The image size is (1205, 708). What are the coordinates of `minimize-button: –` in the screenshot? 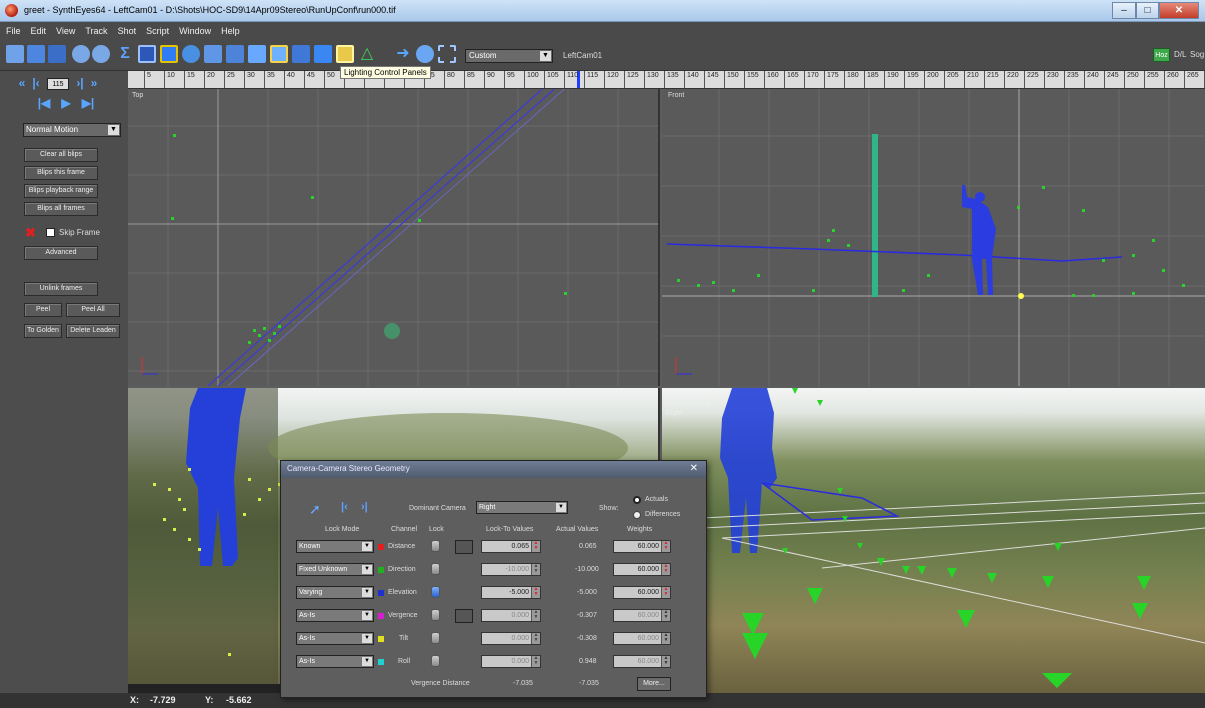 It's located at (1124, 10).